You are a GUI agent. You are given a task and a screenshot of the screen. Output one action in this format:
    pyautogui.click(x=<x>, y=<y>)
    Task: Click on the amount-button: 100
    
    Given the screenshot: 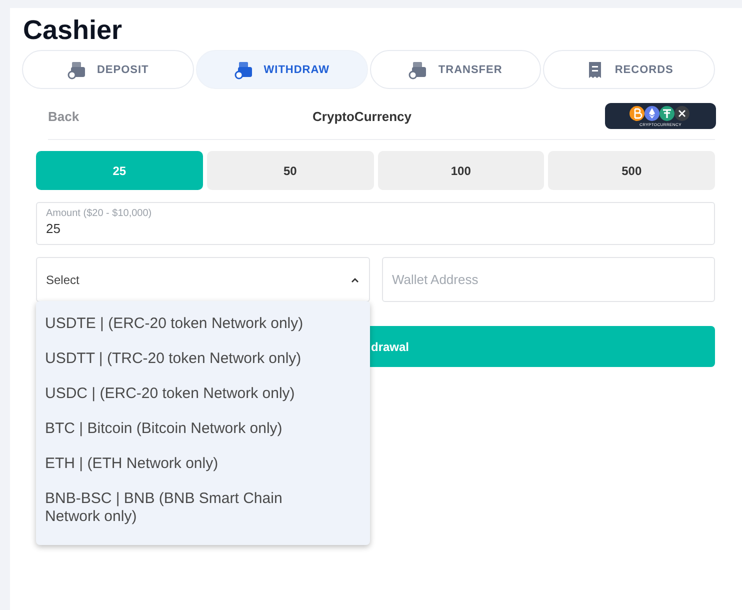 What is the action you would take?
    pyautogui.click(x=461, y=170)
    